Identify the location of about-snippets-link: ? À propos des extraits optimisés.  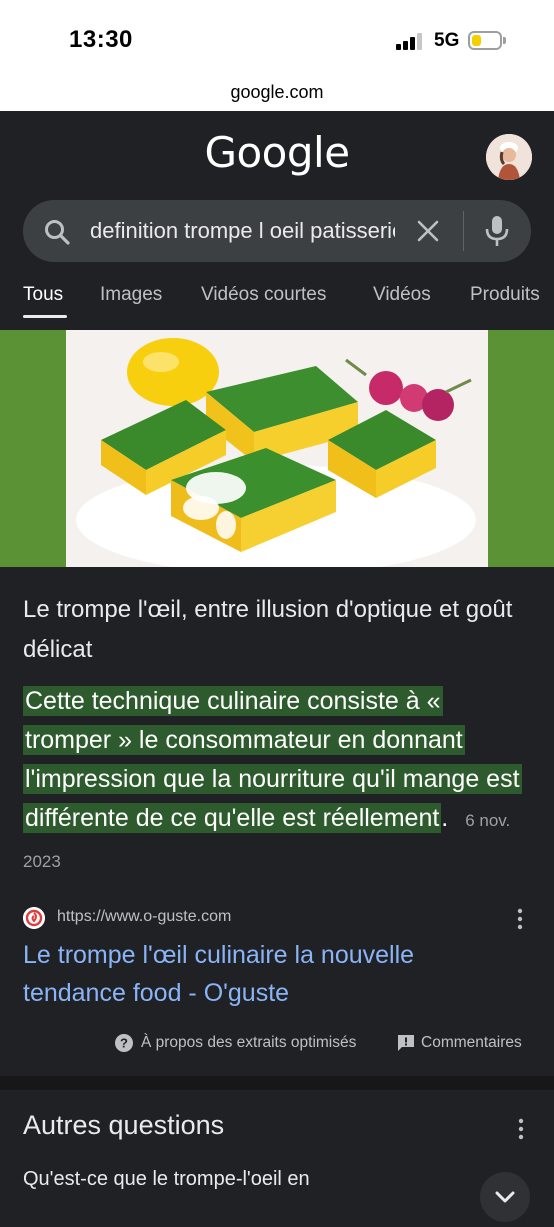
(249, 1044).